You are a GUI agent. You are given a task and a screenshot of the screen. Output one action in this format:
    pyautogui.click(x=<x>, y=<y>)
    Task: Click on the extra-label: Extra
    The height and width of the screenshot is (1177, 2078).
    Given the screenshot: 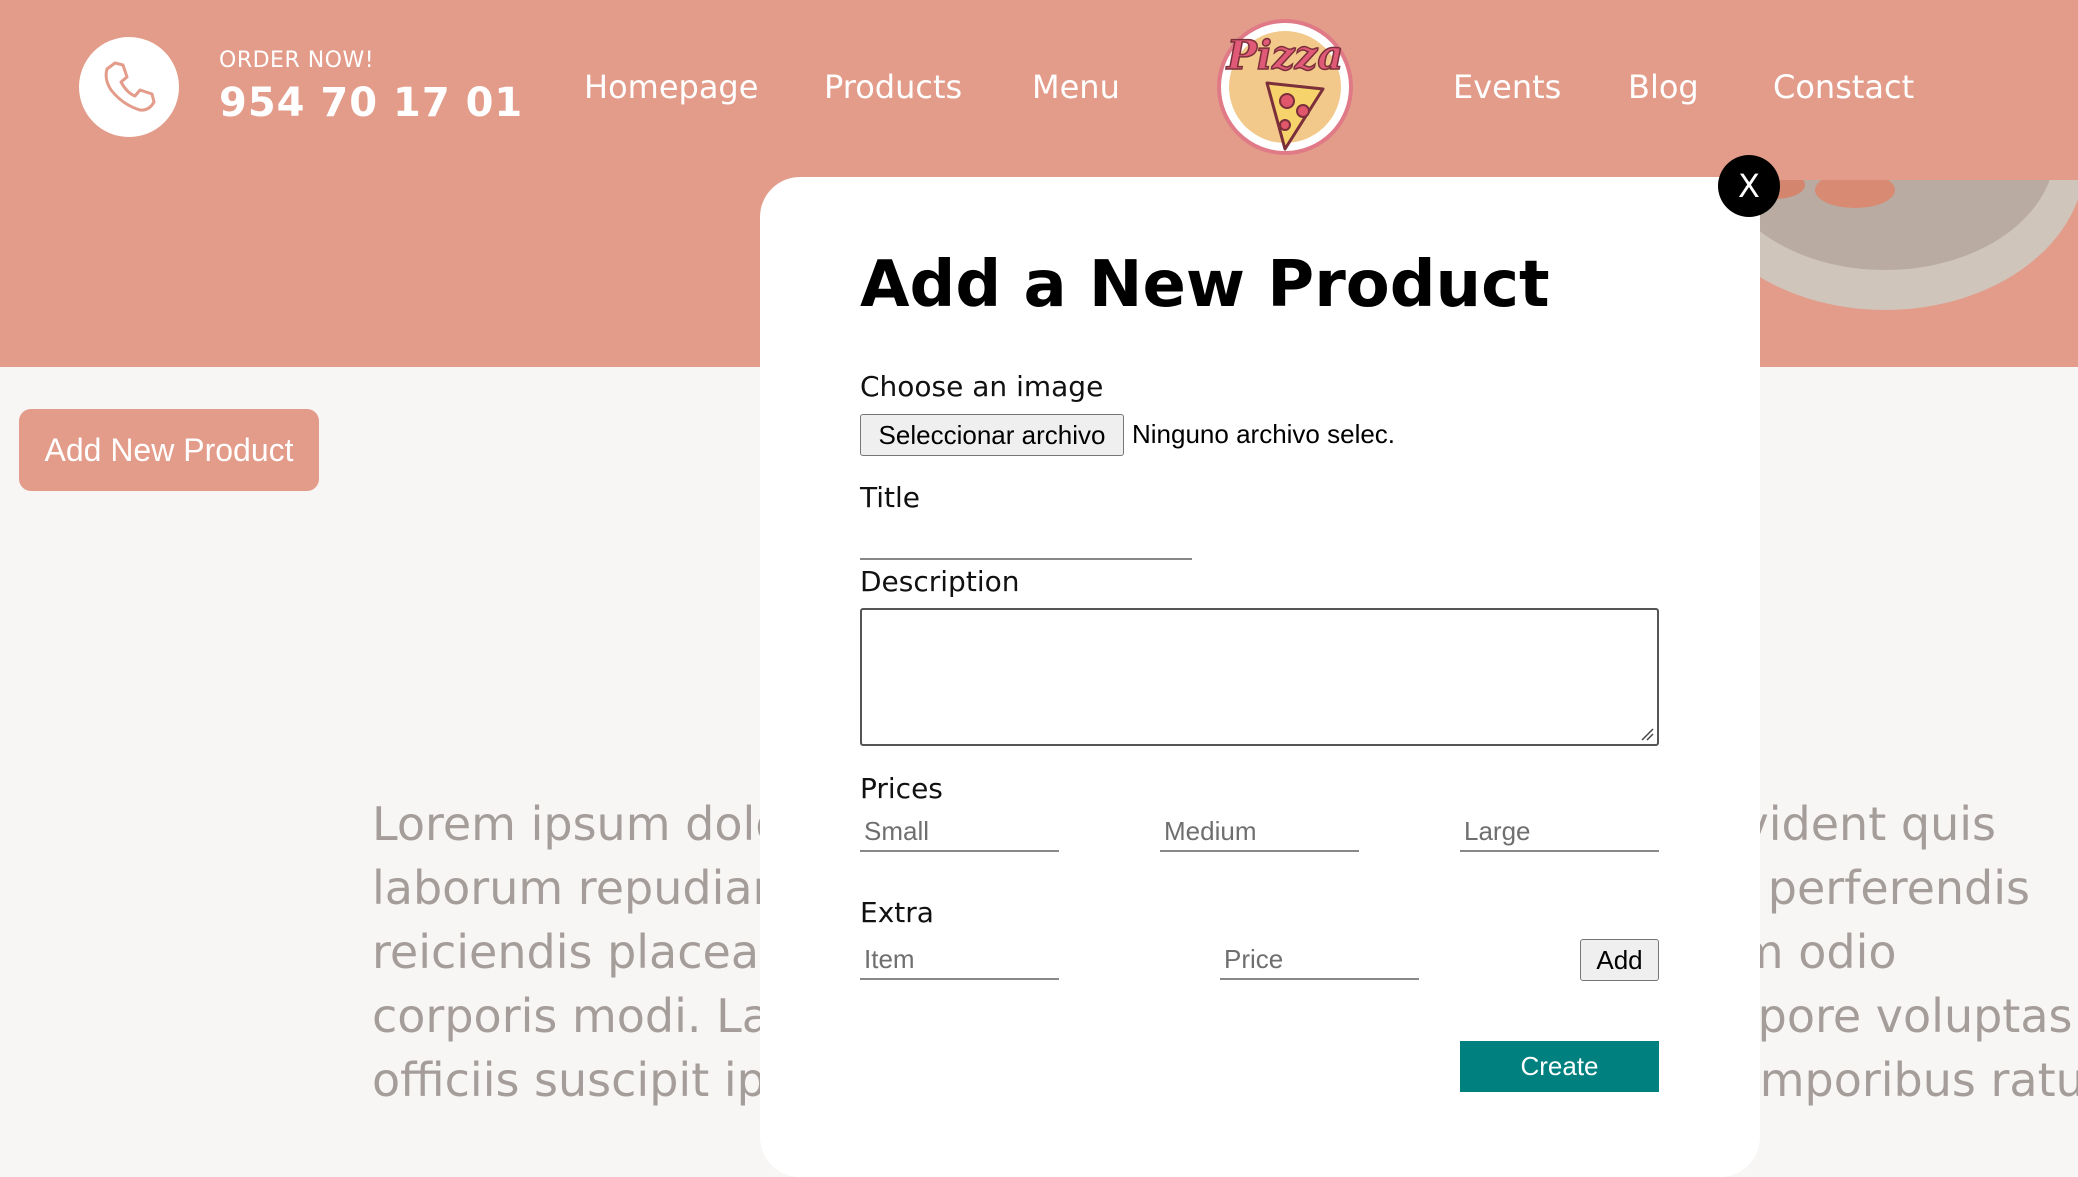 What is the action you would take?
    pyautogui.click(x=897, y=912)
    